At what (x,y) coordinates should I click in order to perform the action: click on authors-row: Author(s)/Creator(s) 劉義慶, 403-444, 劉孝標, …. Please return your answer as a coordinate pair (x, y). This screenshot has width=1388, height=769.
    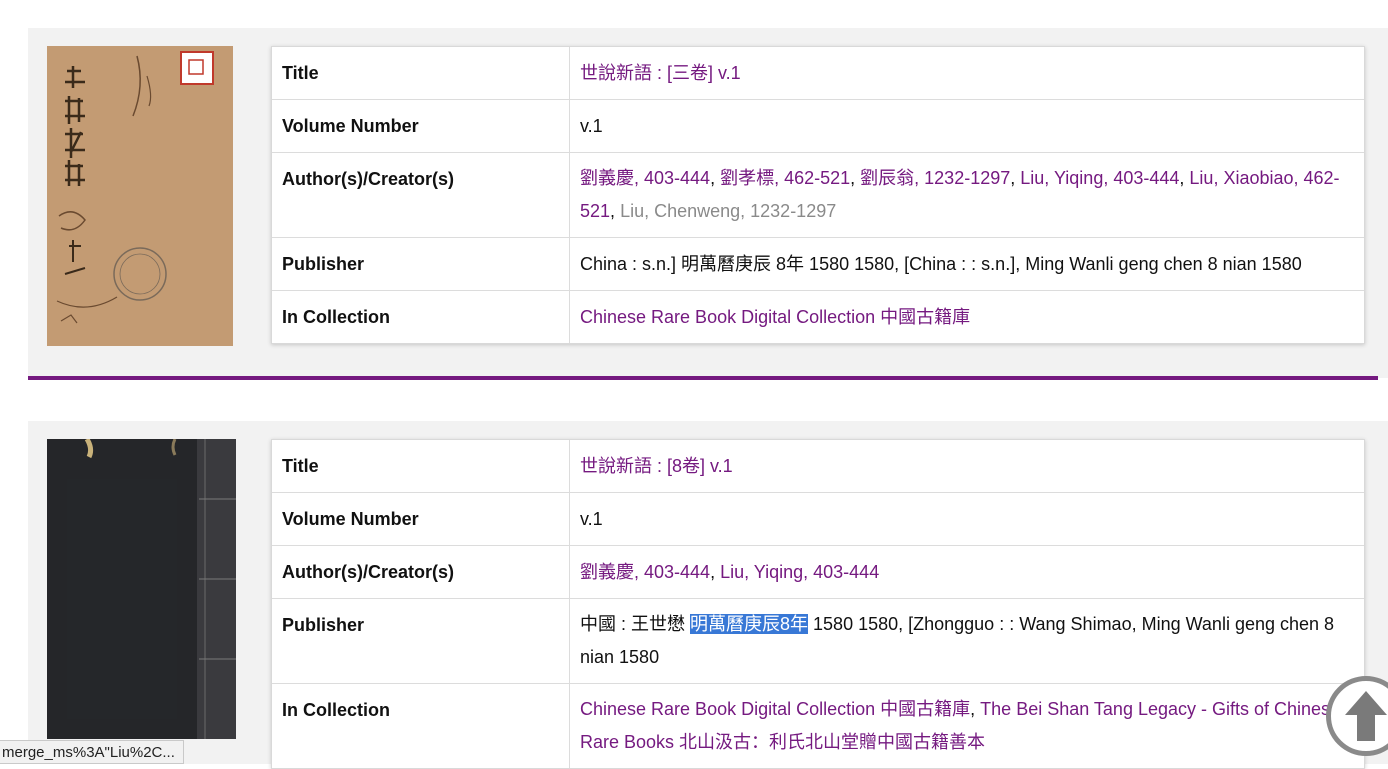
    Looking at the image, I should click on (818, 195).